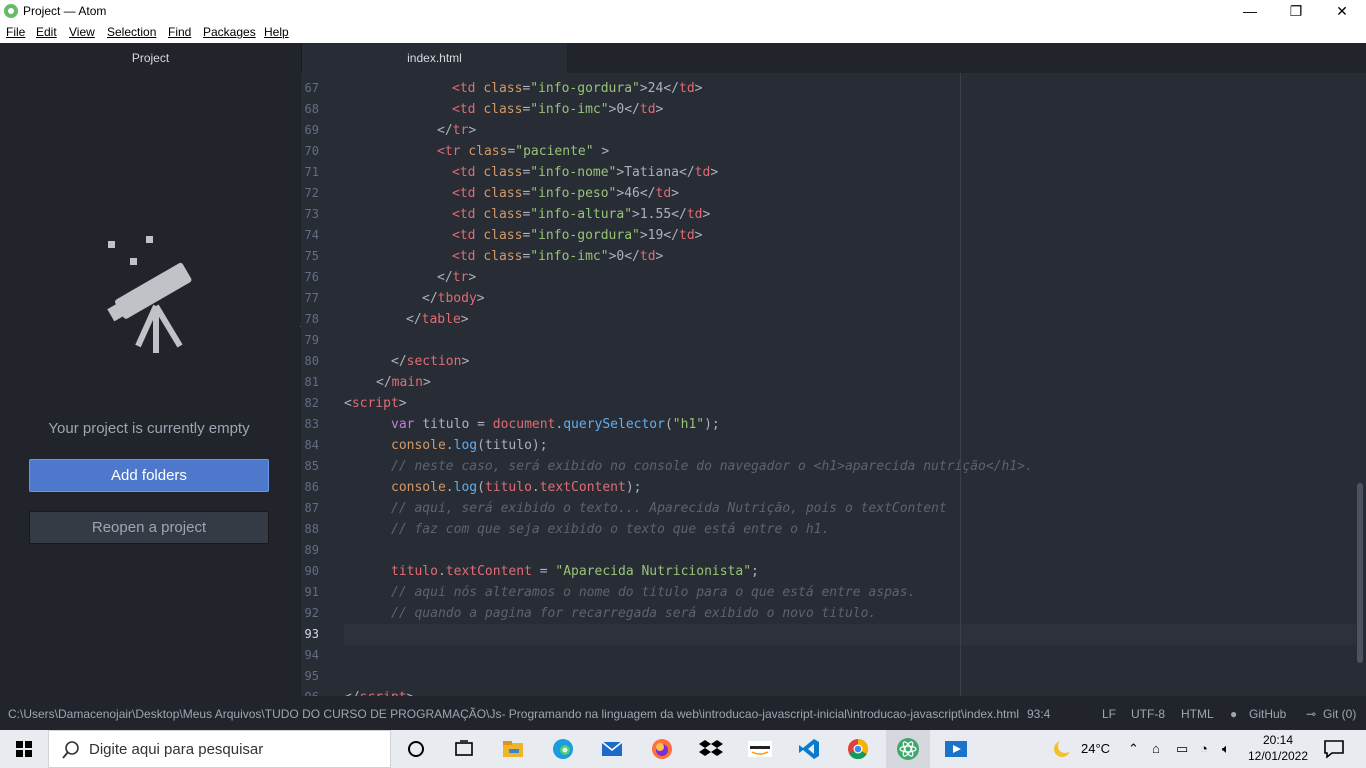  What do you see at coordinates (311, 382) in the screenshot?
I see `line-number: 81` at bounding box center [311, 382].